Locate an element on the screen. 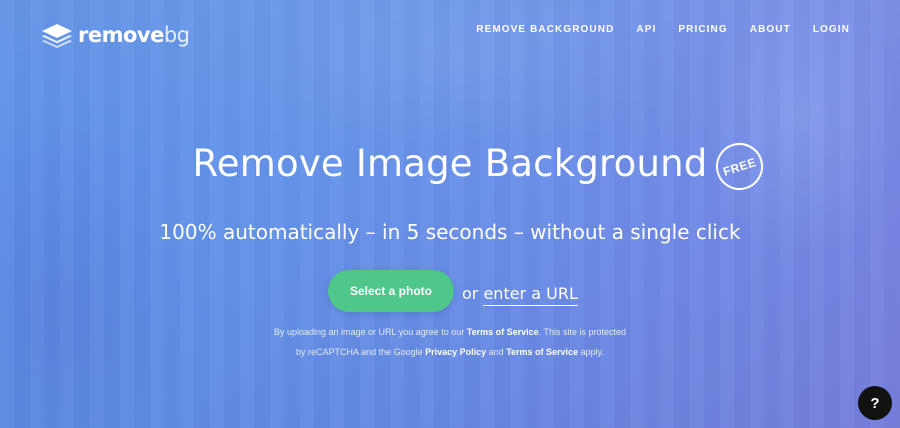 The width and height of the screenshot is (900, 428). help-button: ? is located at coordinates (875, 403).